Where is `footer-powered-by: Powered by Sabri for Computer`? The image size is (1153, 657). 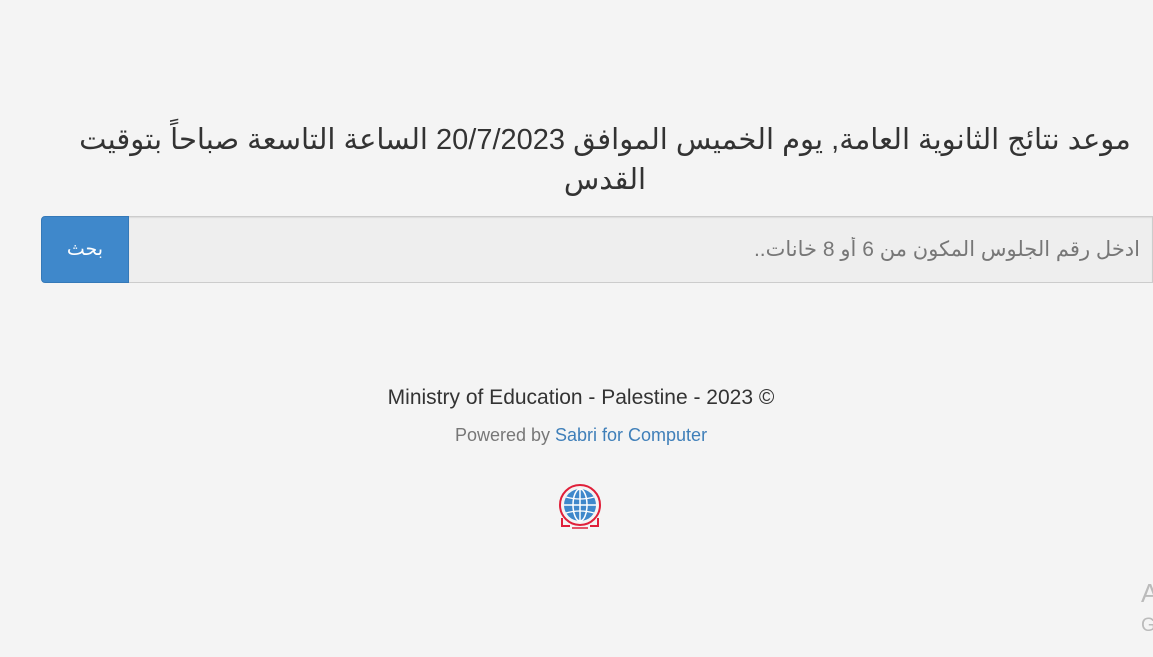 footer-powered-by: Powered by Sabri for Computer is located at coordinates (576, 435).